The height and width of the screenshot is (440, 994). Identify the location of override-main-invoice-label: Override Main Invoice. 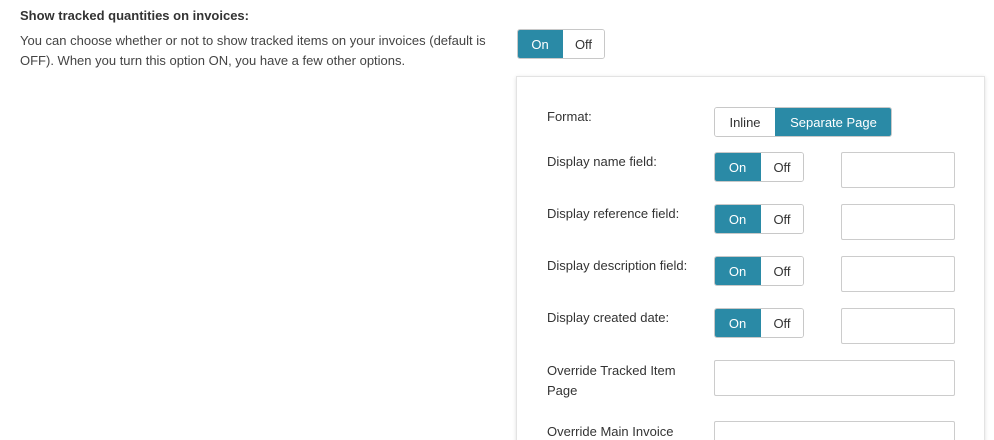
(610, 431).